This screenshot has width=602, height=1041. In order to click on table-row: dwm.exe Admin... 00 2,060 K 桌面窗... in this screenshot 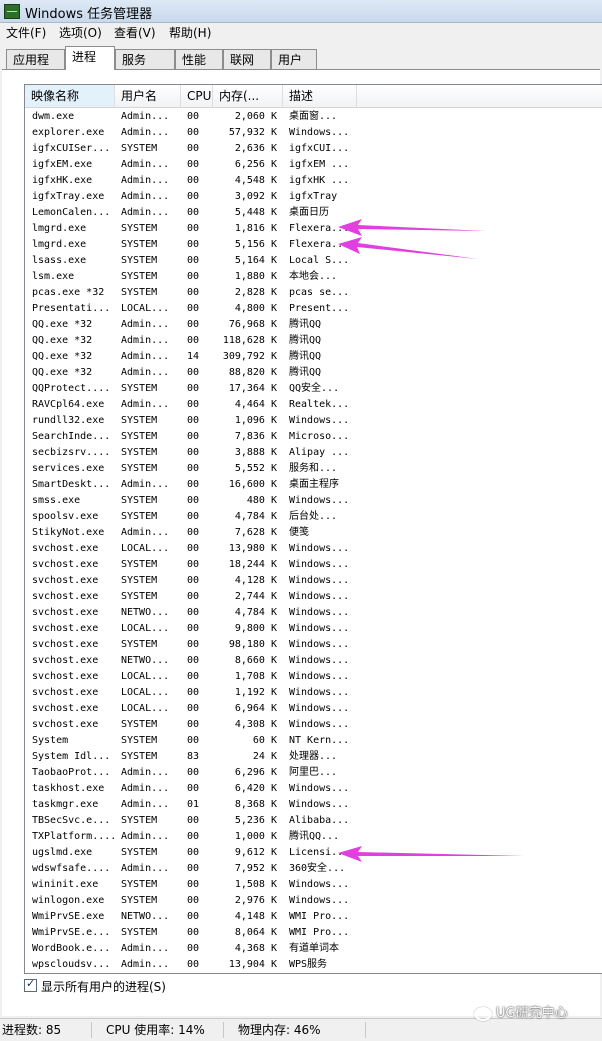, I will do `click(313, 117)`.